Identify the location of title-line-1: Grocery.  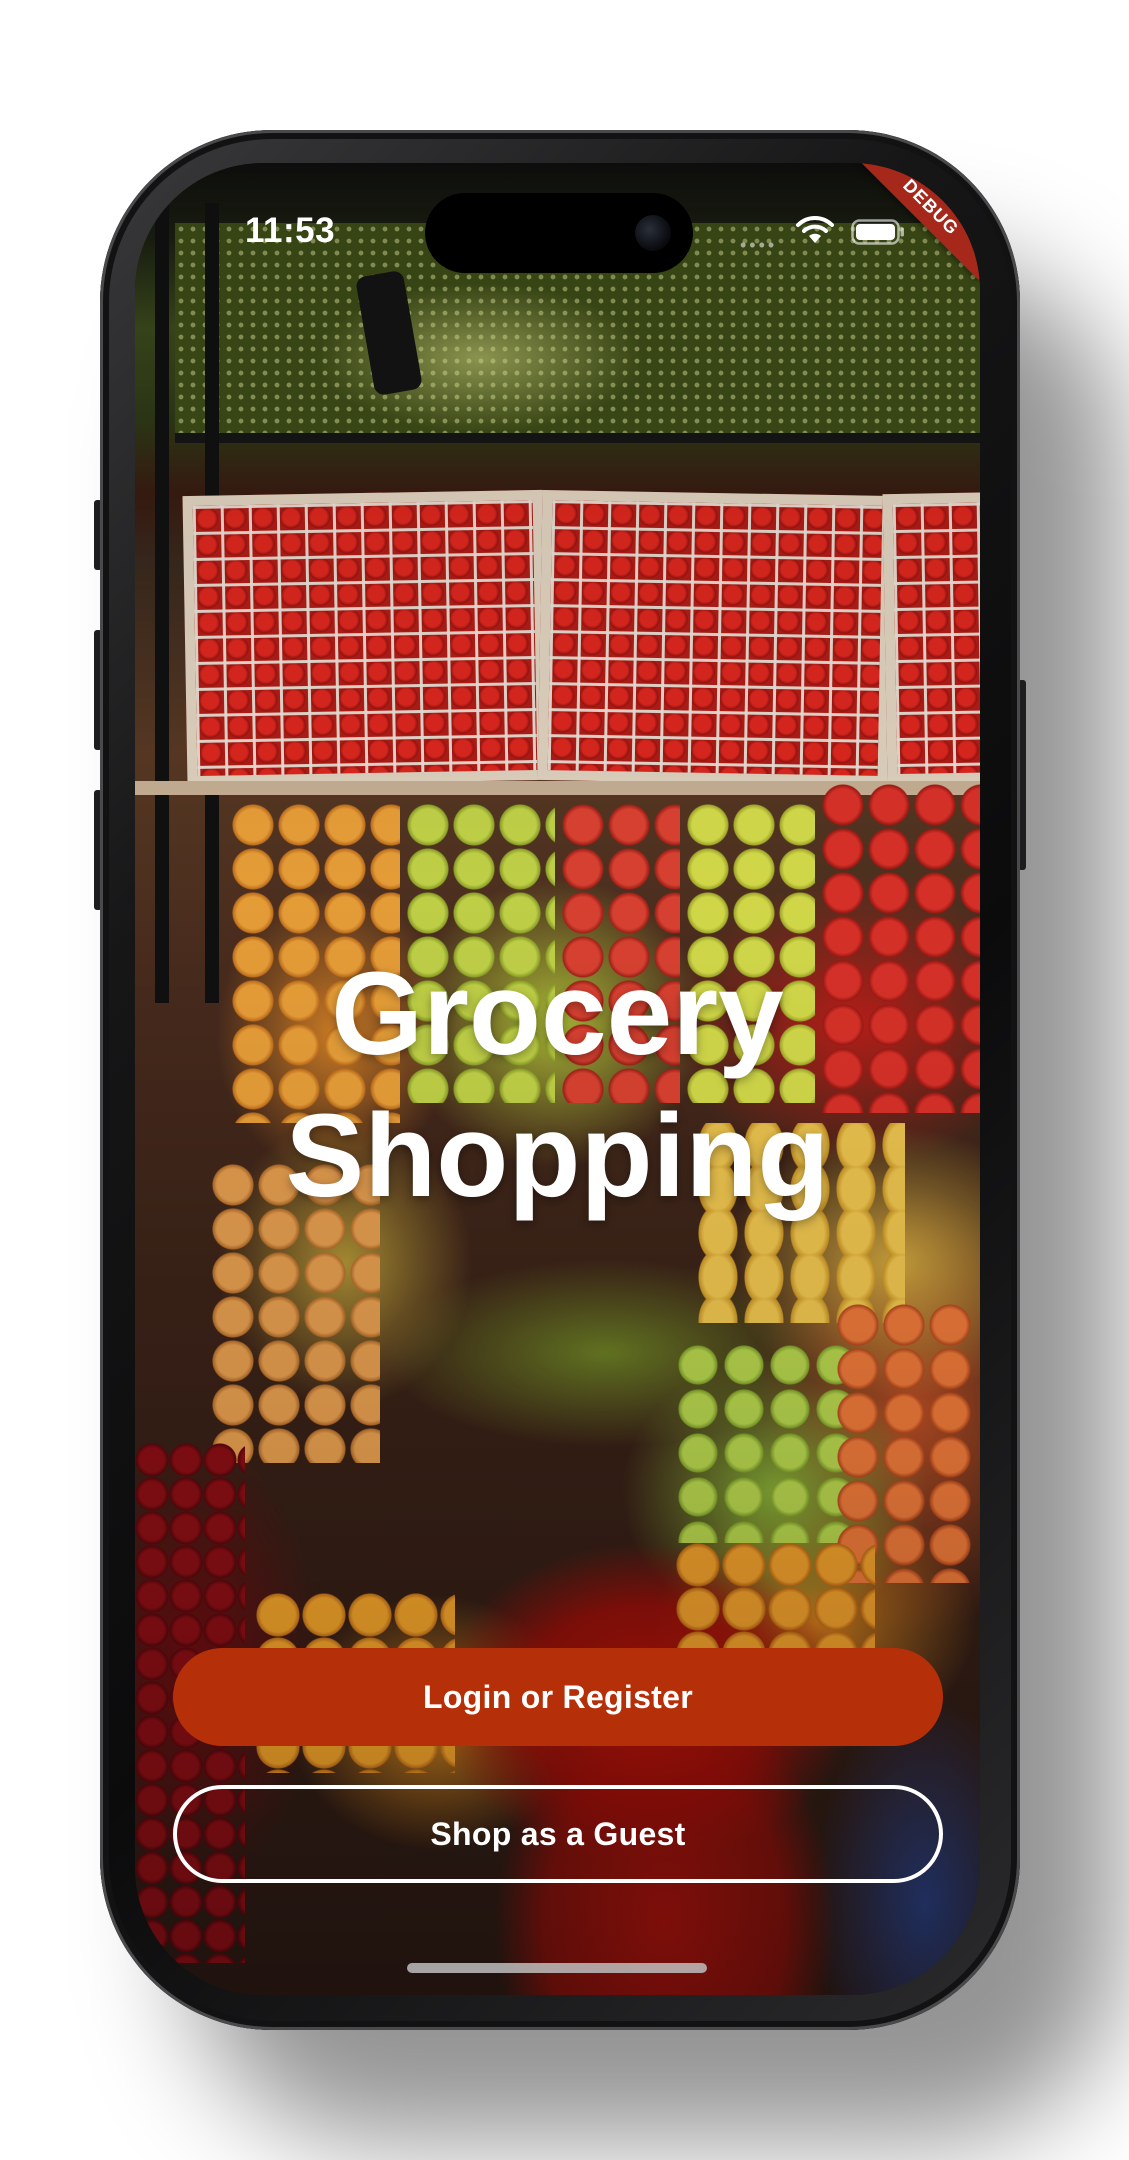
(557, 1014).